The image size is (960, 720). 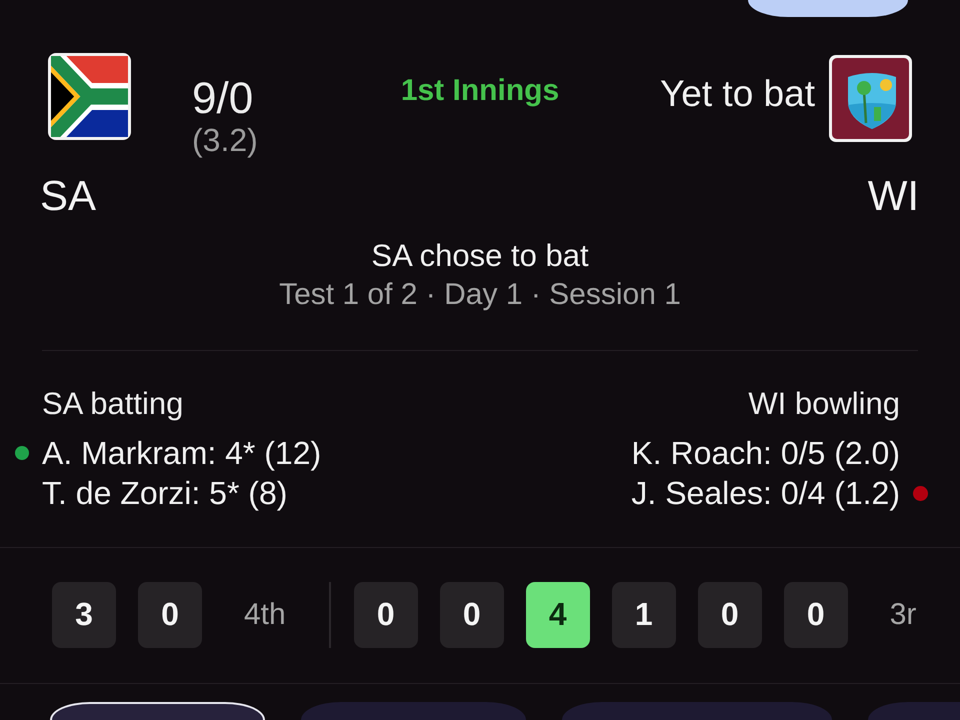 I want to click on team-name: SA, so click(x=68, y=196).